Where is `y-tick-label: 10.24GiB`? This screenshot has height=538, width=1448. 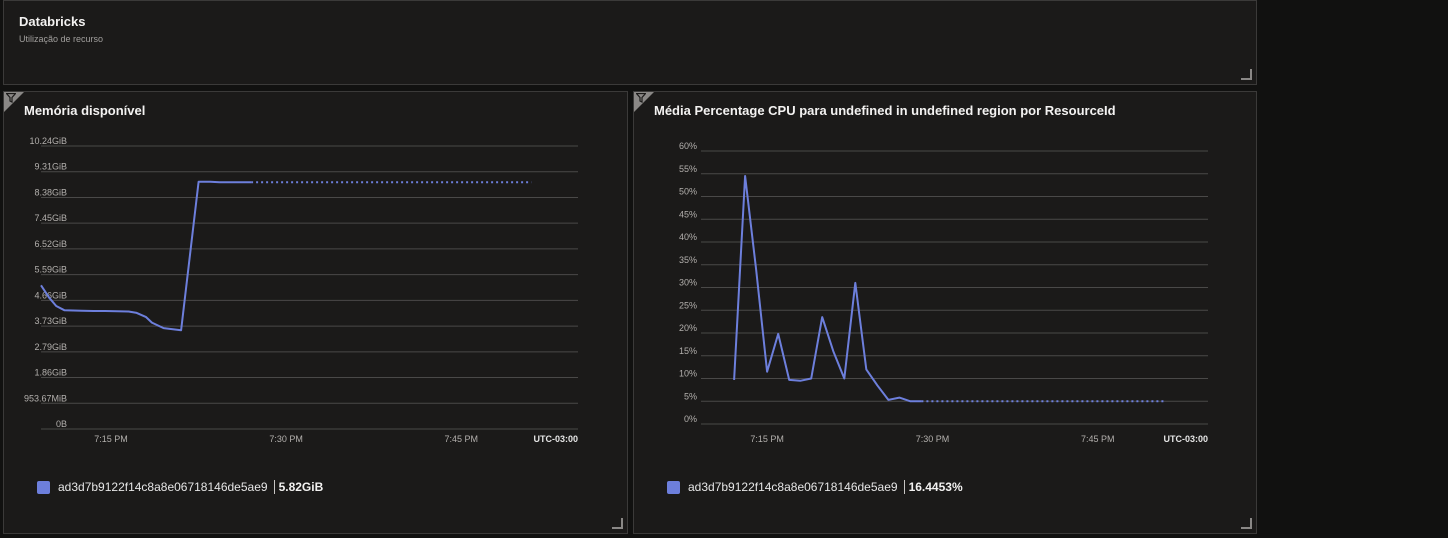
y-tick-label: 10.24GiB is located at coordinates (48, 141).